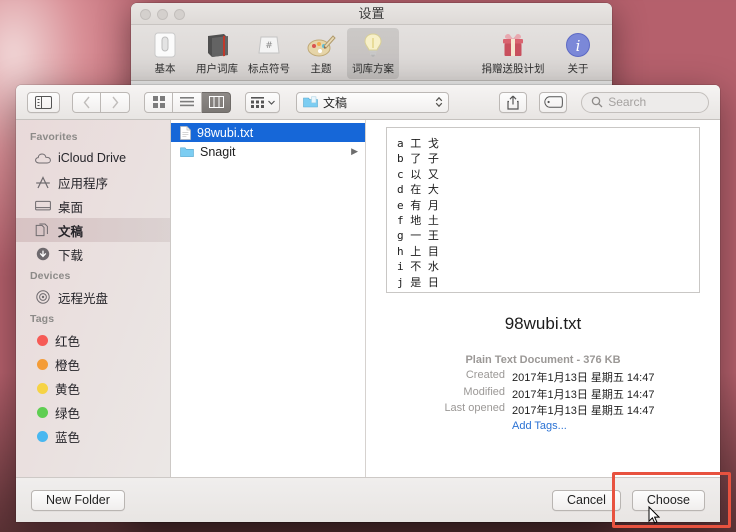  I want to click on search-icon, so click(597, 102).